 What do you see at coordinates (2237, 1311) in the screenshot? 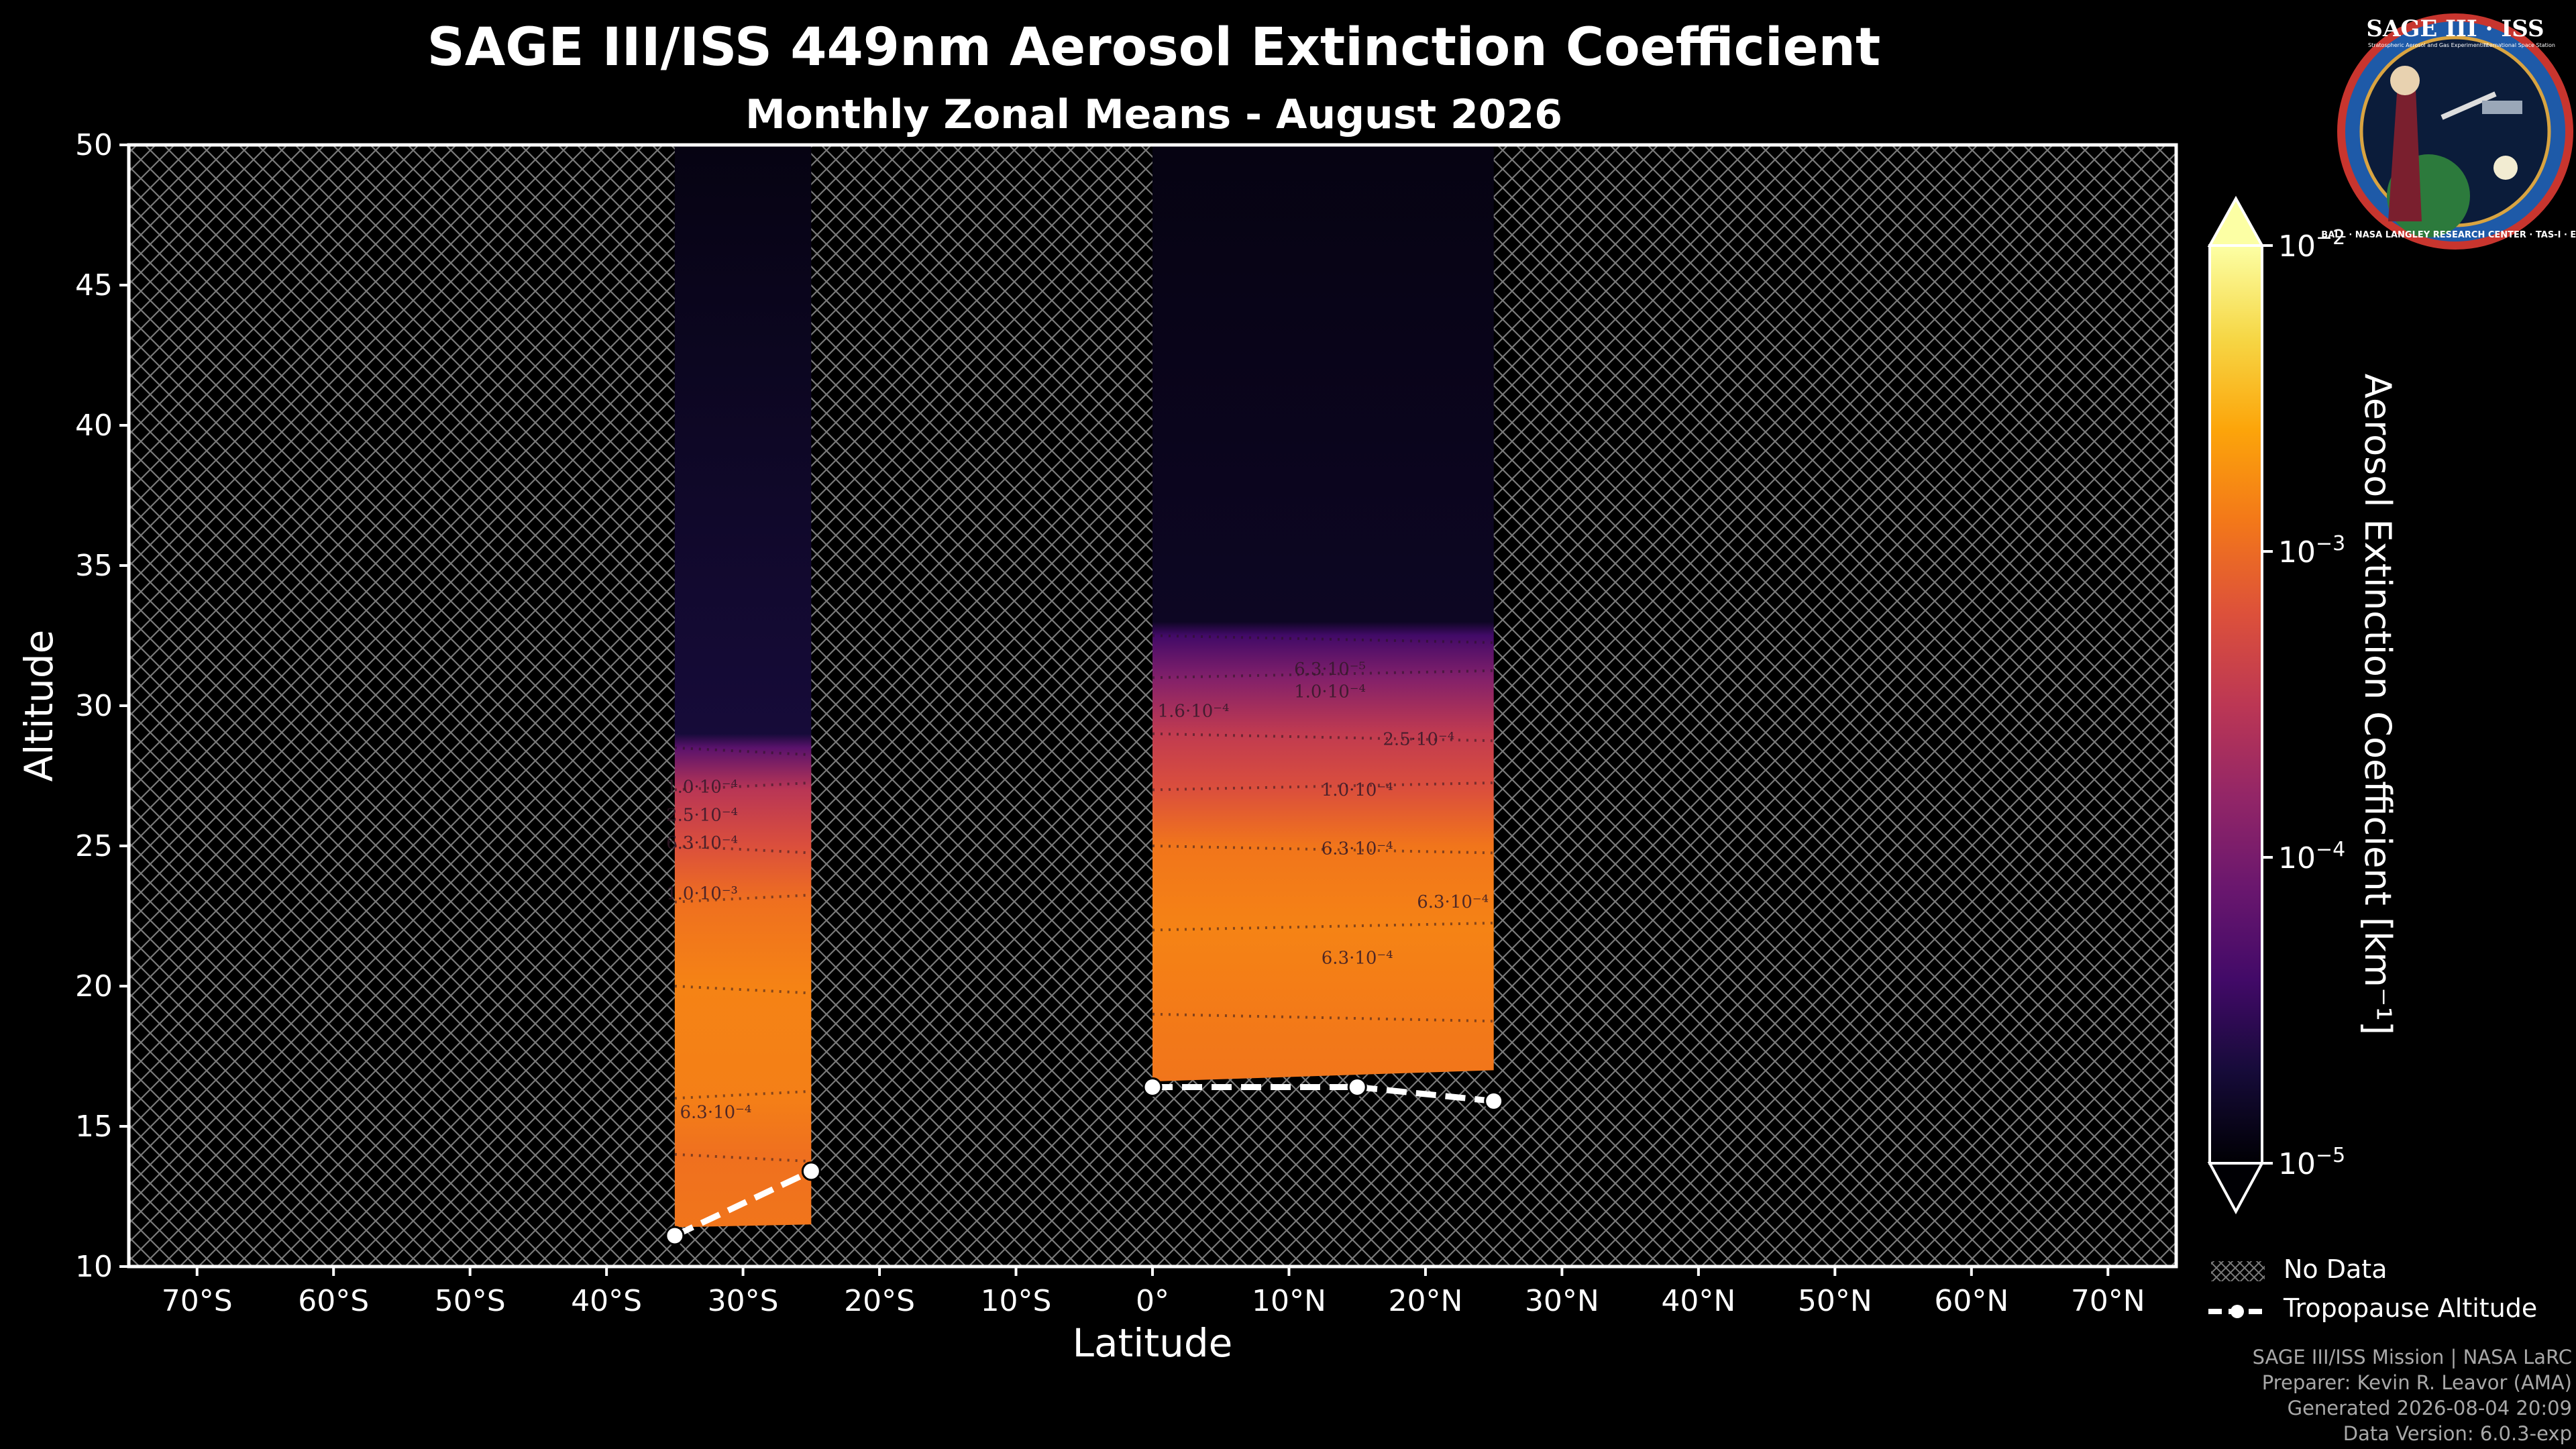
I see `legend-tropopause-swatch` at bounding box center [2237, 1311].